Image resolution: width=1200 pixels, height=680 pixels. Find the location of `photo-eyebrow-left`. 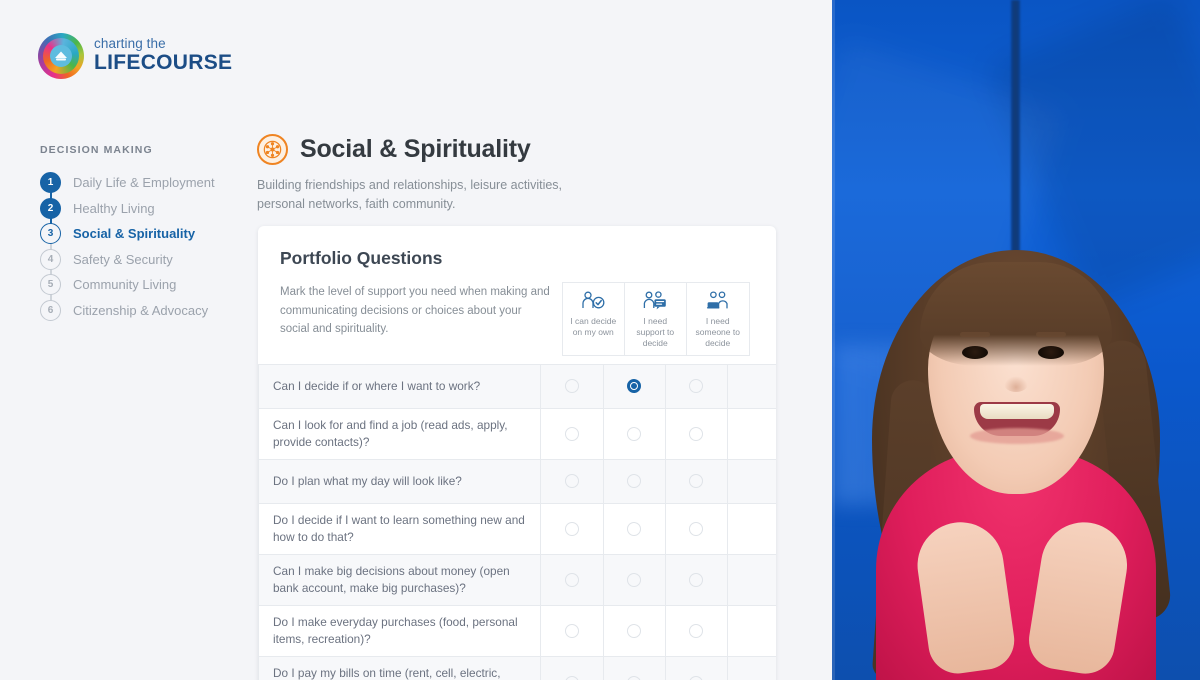

photo-eyebrow-left is located at coordinates (975, 334).